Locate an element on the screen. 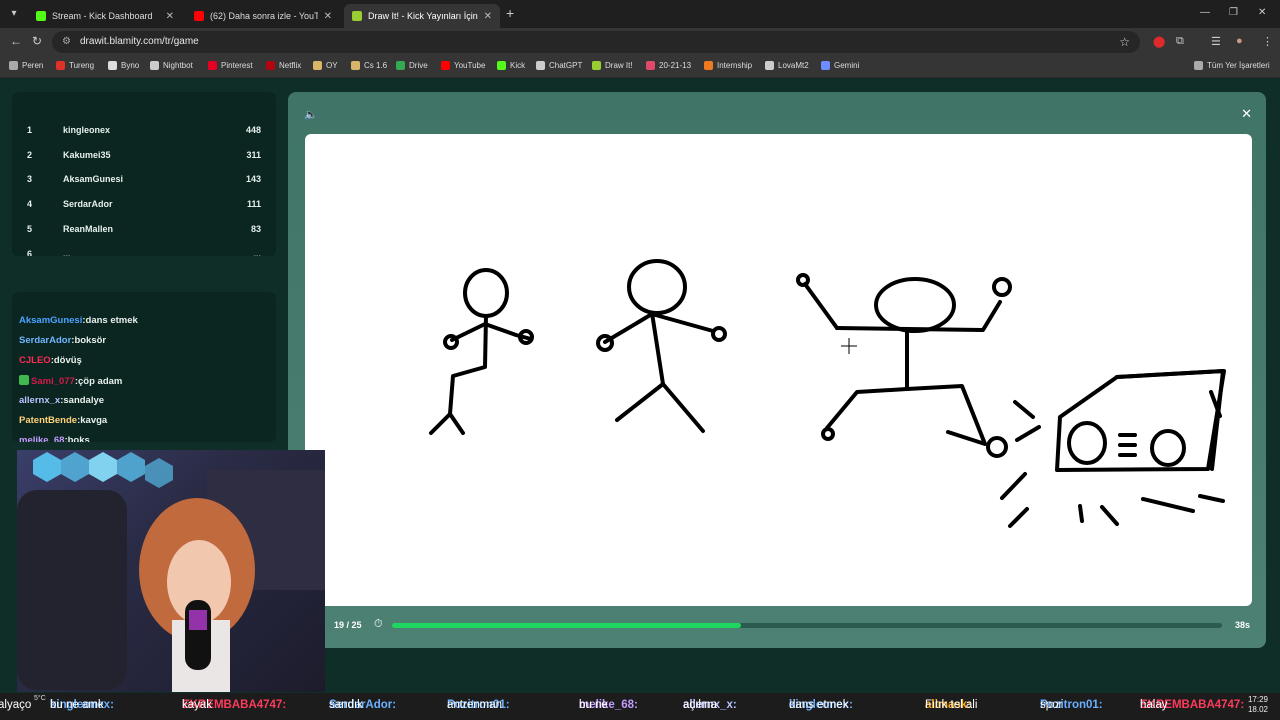 This screenshot has height=720, width=1280. oy-icon is located at coordinates (317, 65).